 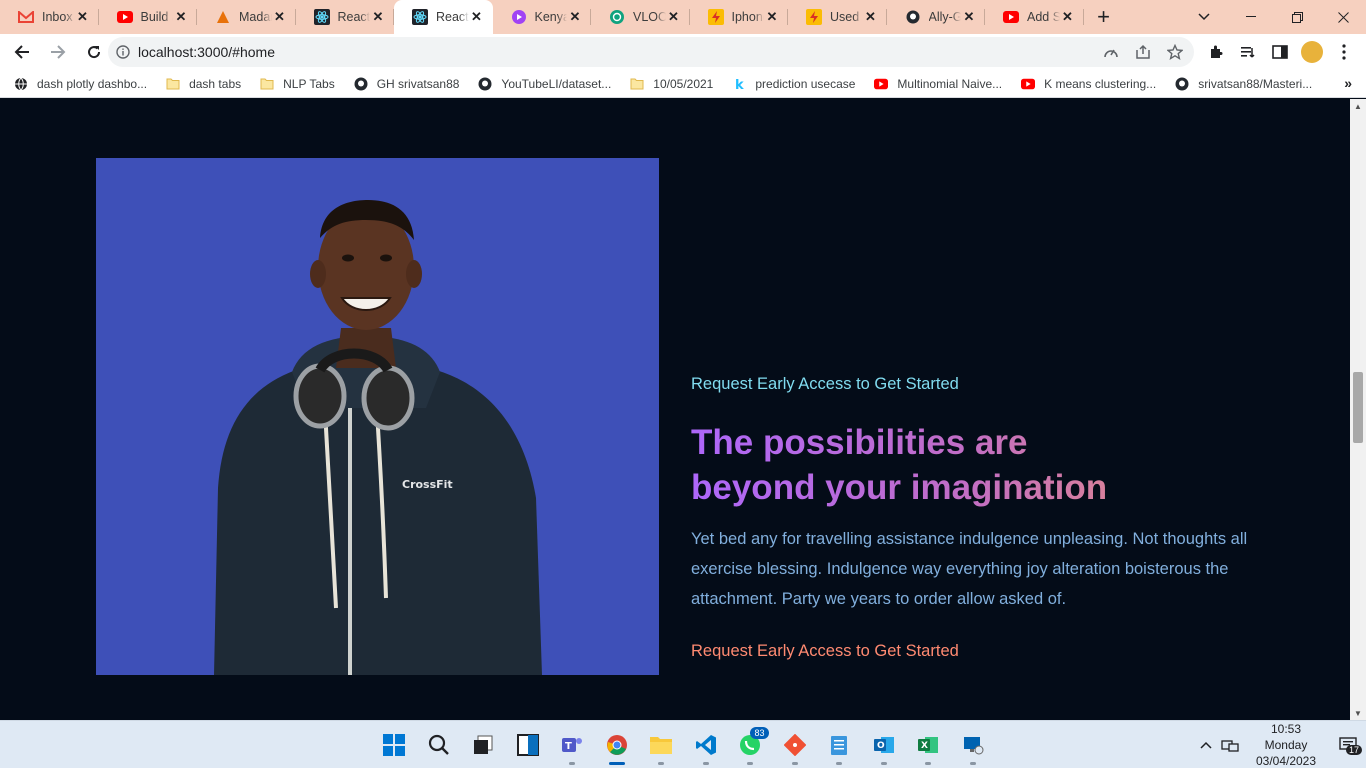 What do you see at coordinates (1280, 52) in the screenshot?
I see `side-panel-icon` at bounding box center [1280, 52].